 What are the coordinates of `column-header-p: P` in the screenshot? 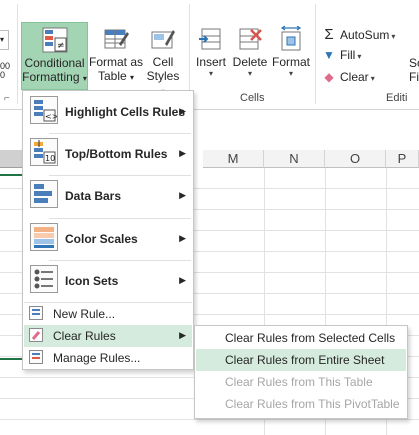 It's located at (402, 159).